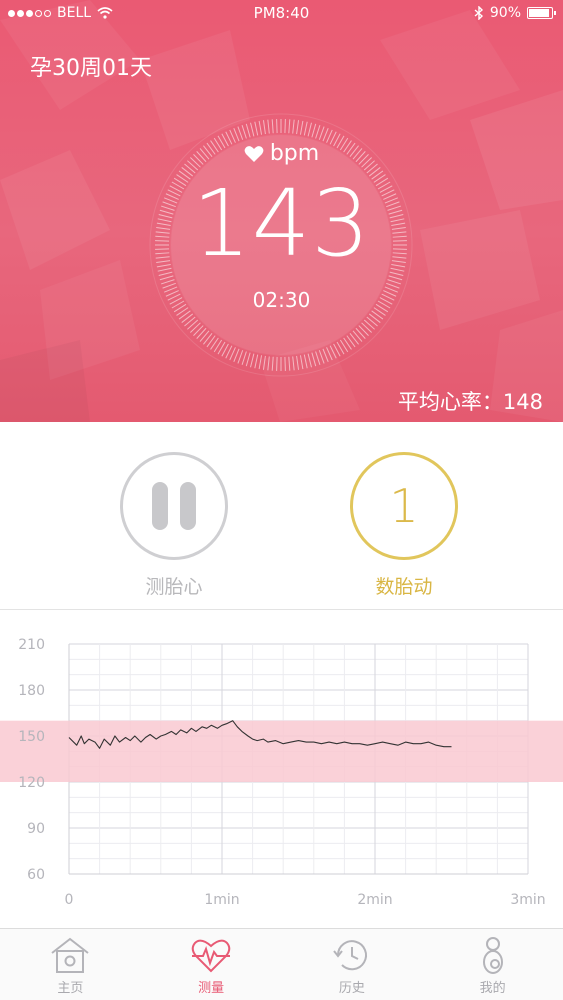  I want to click on tab-history: 历史, so click(352, 964).